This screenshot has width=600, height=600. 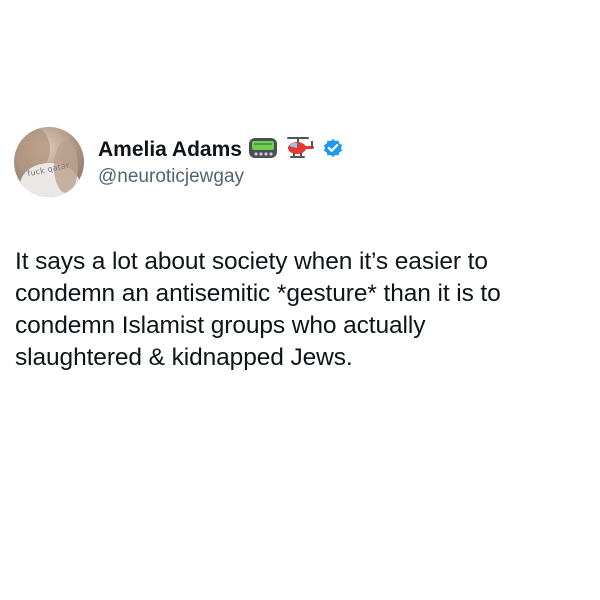 What do you see at coordinates (300, 150) in the screenshot?
I see `helicopter-icon` at bounding box center [300, 150].